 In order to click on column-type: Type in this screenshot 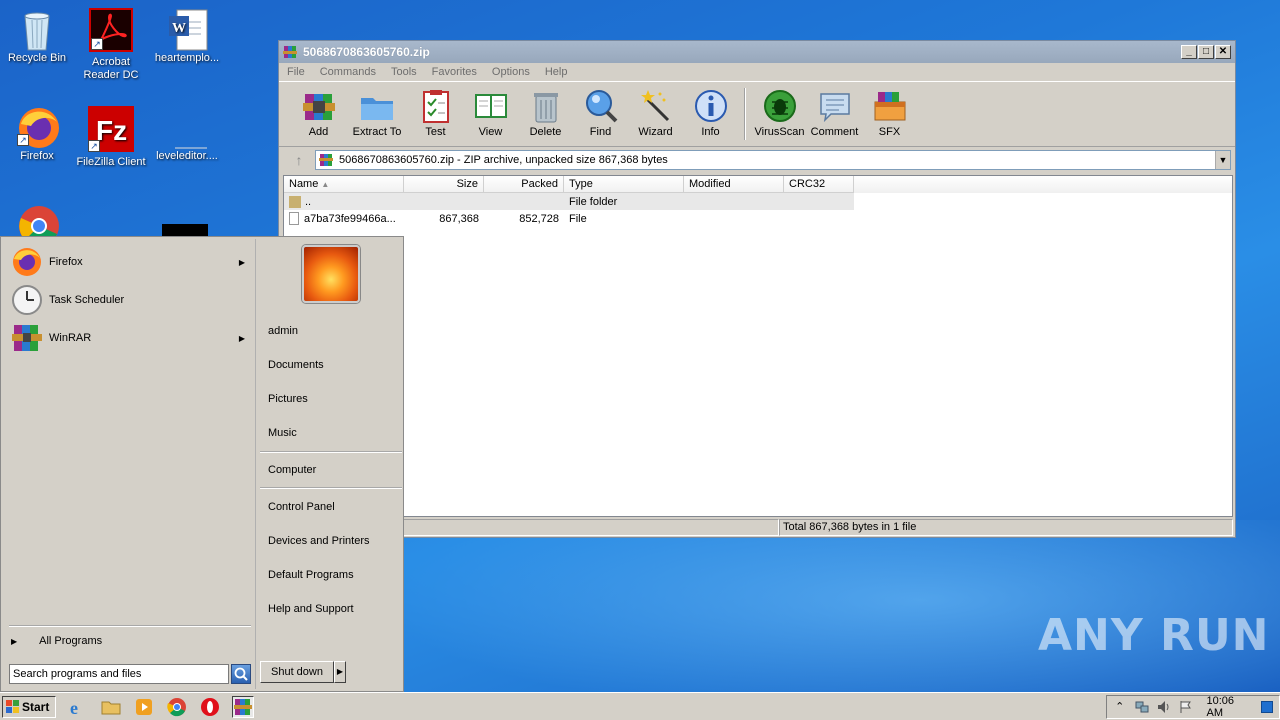, I will do `click(624, 184)`.